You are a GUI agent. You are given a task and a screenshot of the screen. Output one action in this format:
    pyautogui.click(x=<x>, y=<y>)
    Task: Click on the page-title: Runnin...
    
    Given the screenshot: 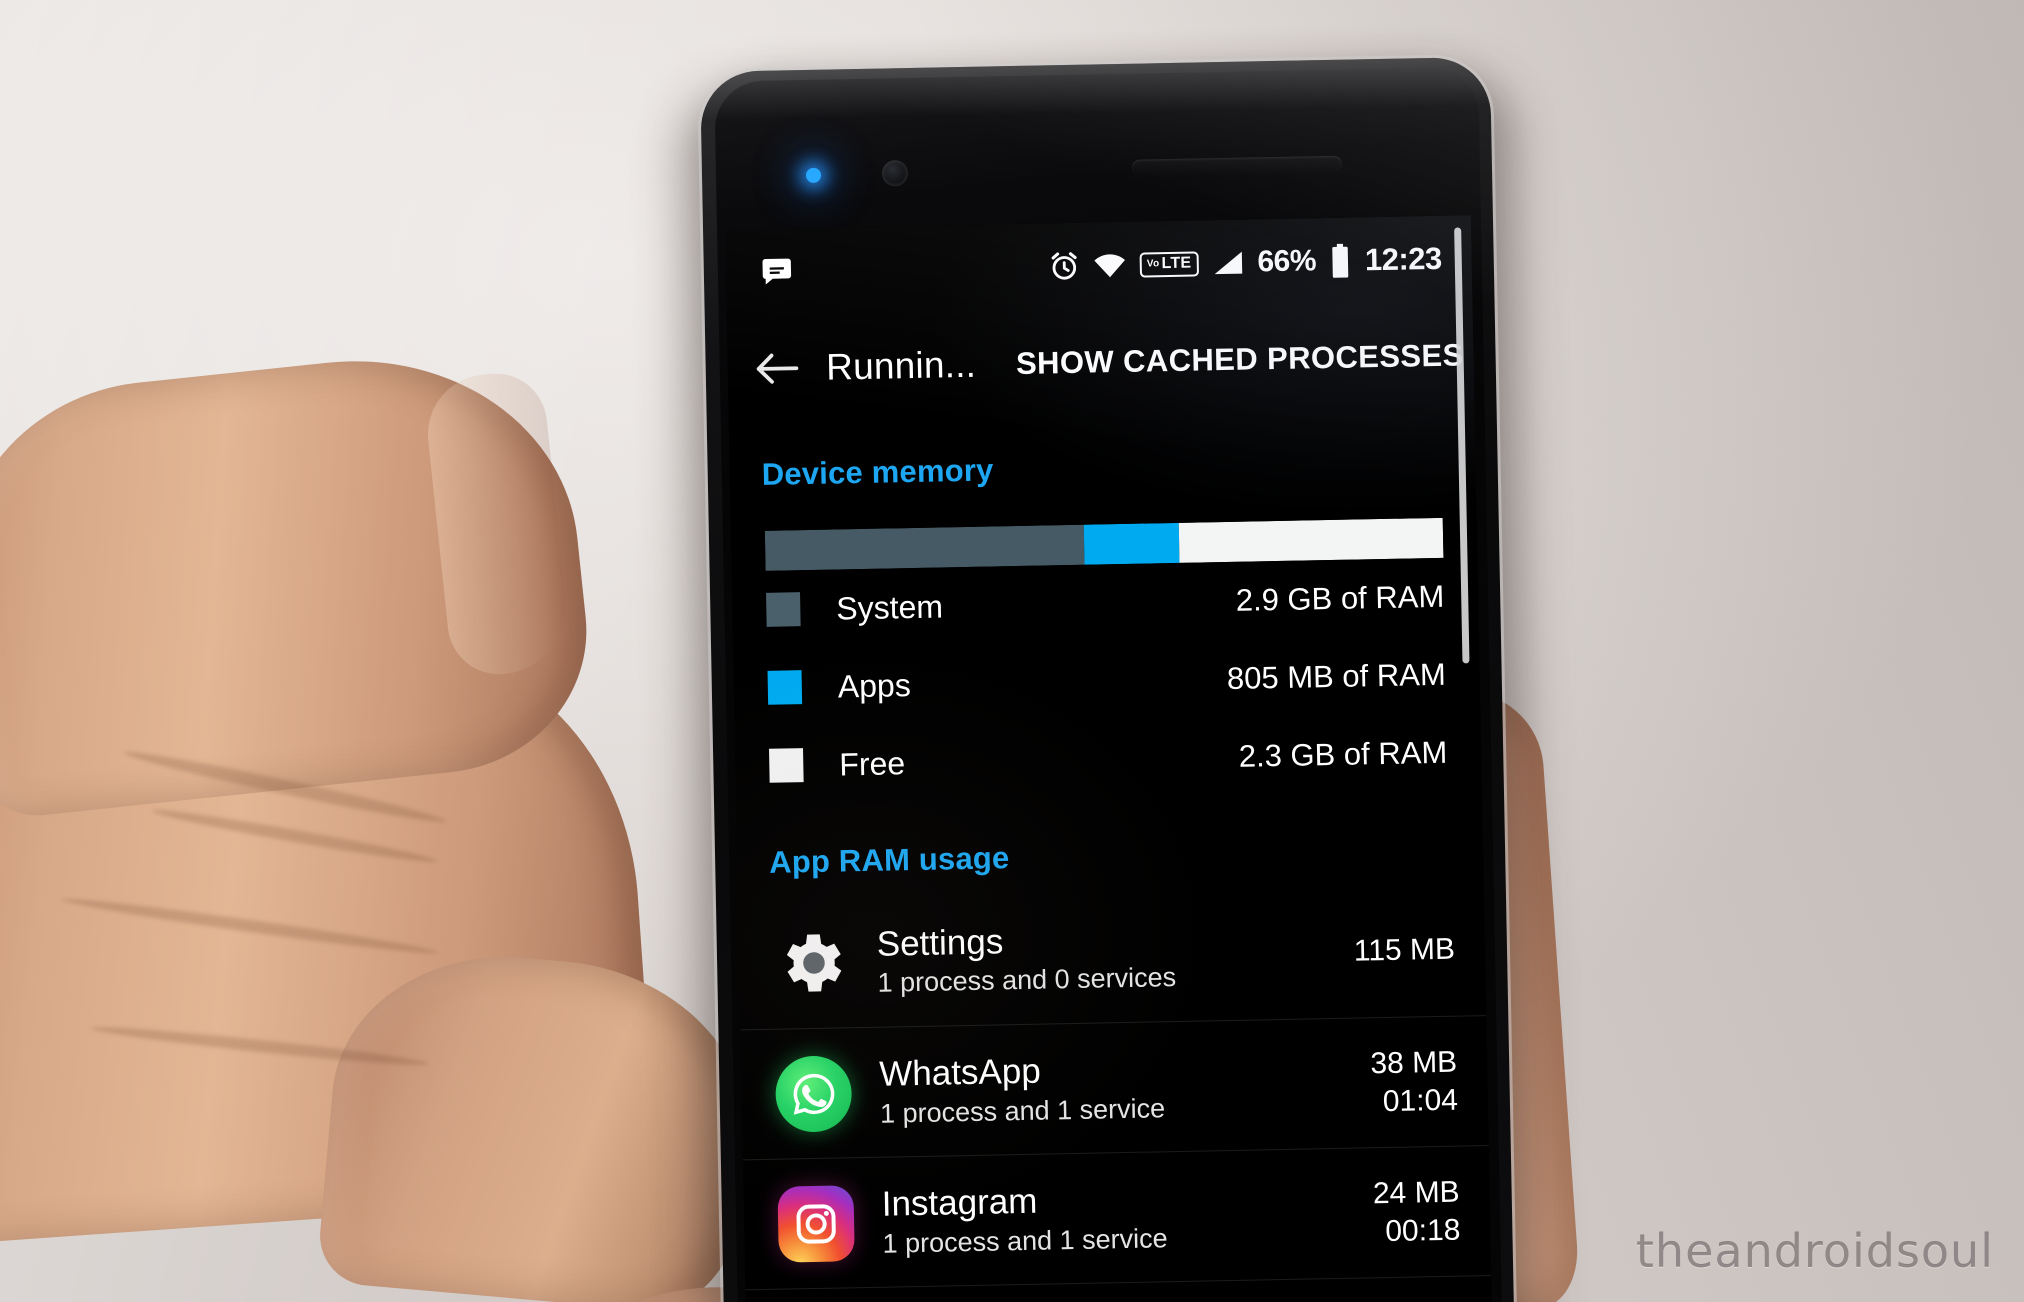 What is the action you would take?
    pyautogui.click(x=901, y=365)
    